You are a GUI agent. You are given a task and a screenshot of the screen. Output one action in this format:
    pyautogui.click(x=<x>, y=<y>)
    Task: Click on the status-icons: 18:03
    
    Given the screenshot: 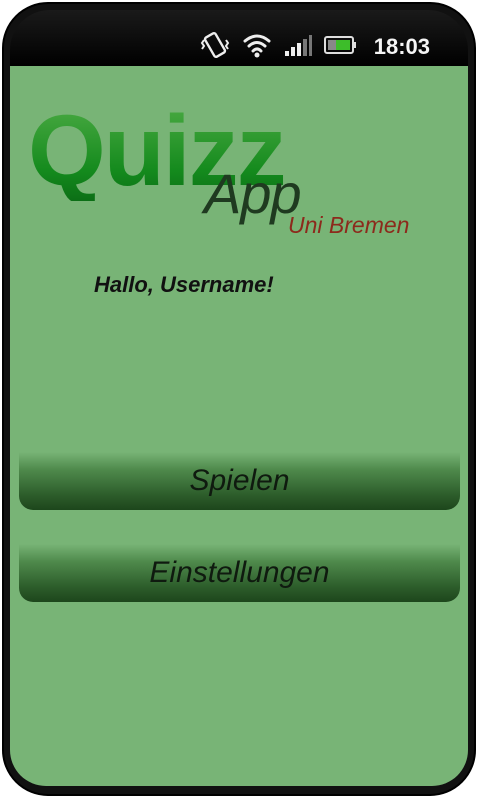 What is the action you would take?
    pyautogui.click(x=315, y=47)
    